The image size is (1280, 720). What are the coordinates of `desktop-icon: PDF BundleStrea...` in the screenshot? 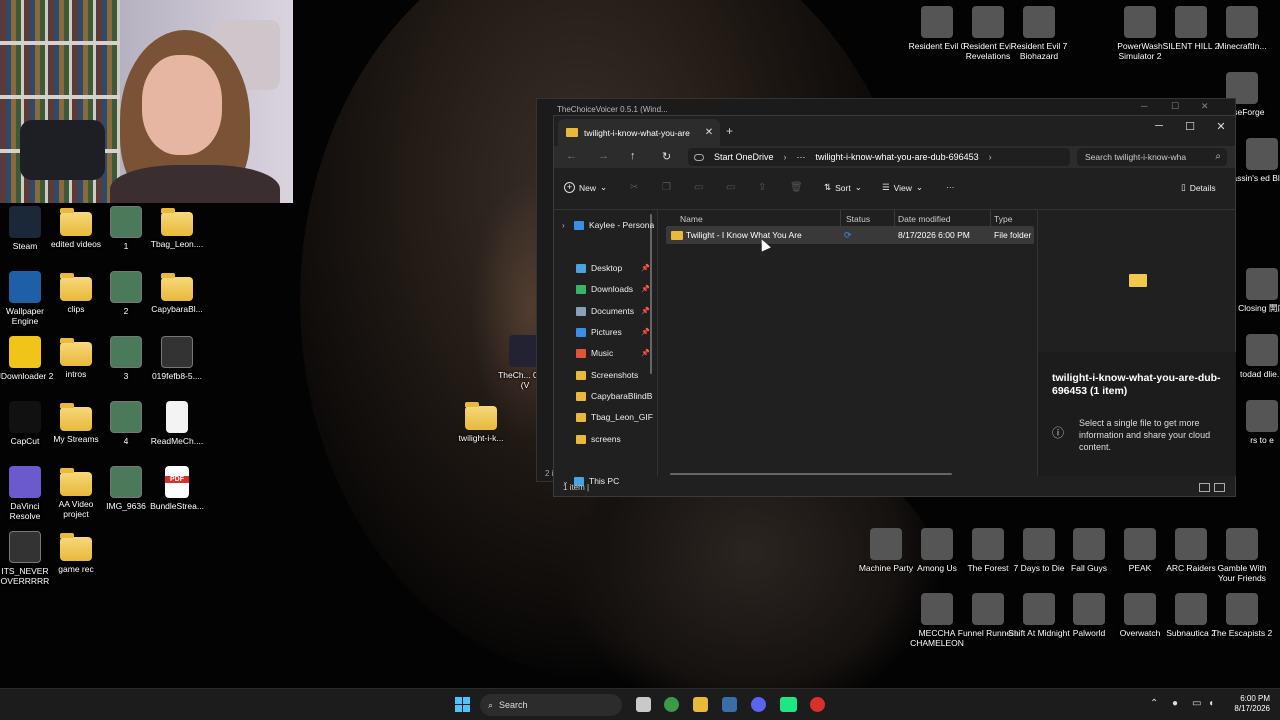 It's located at (177, 488).